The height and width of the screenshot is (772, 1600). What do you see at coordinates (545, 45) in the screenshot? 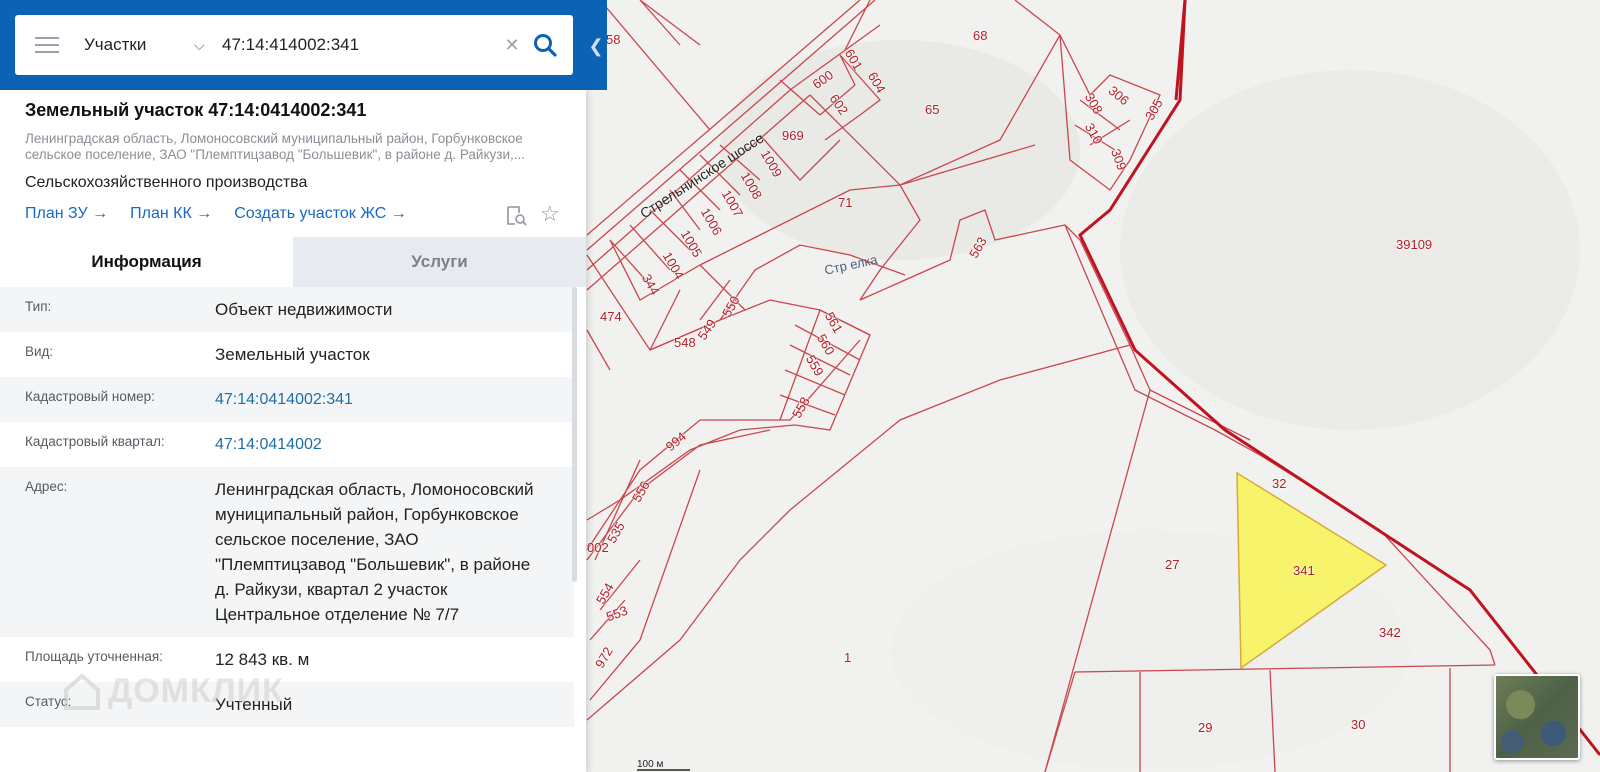
I see `search-icon` at bounding box center [545, 45].